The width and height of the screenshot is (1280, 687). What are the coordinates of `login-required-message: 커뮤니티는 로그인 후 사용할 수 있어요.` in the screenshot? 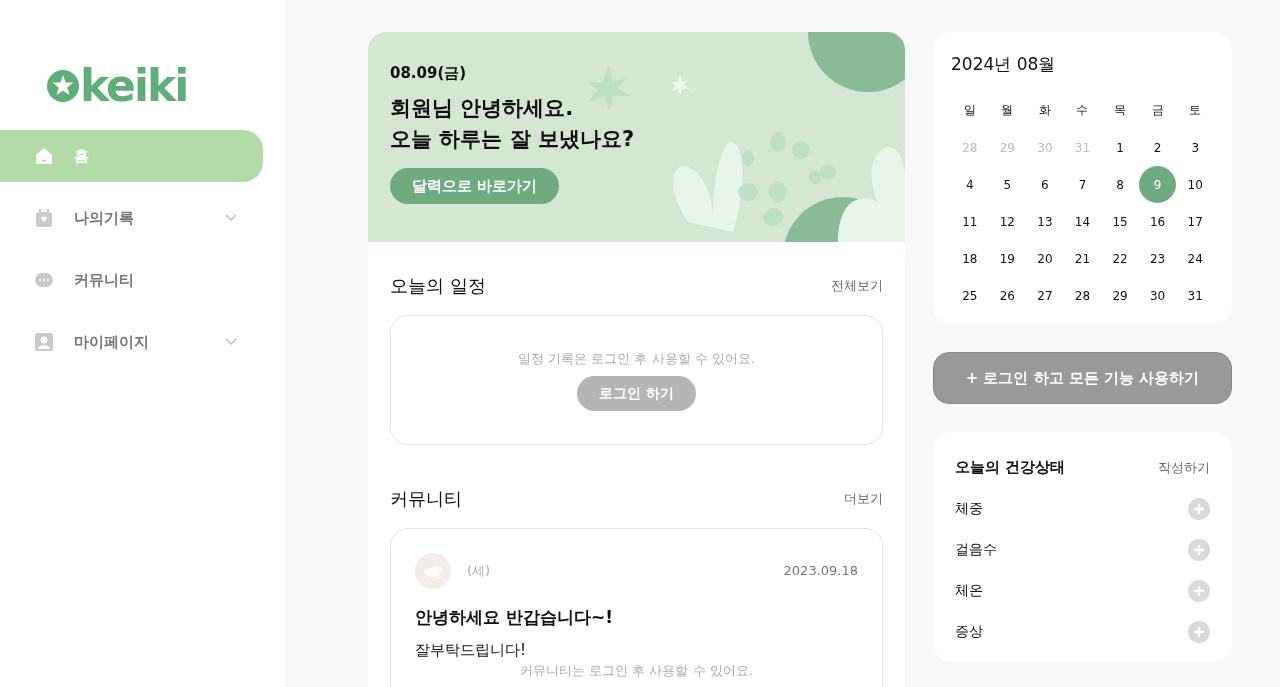 It's located at (636, 671).